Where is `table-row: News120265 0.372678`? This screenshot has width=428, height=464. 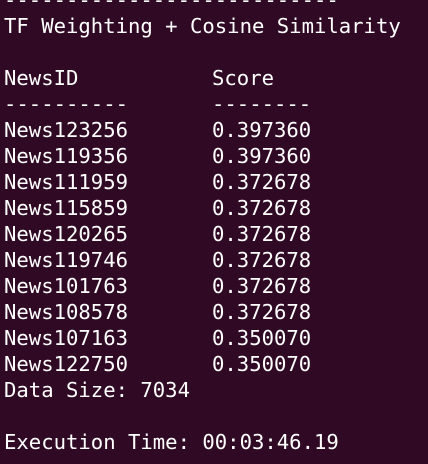 table-row: News120265 0.372678 is located at coordinates (216, 234).